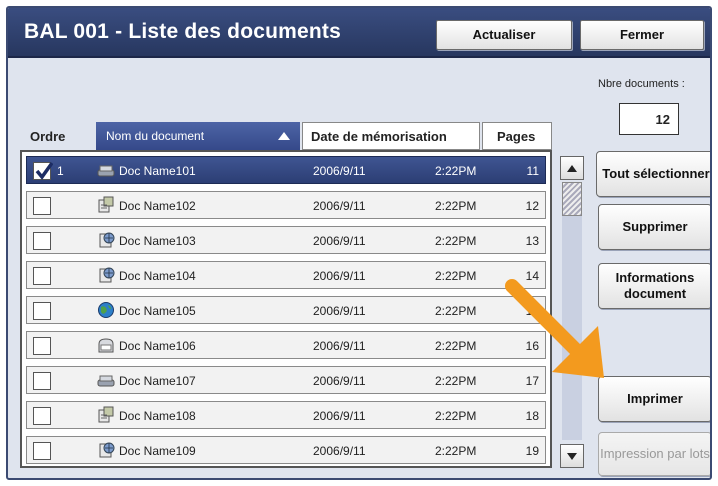  What do you see at coordinates (532, 276) in the screenshot?
I see `document-pages: 14` at bounding box center [532, 276].